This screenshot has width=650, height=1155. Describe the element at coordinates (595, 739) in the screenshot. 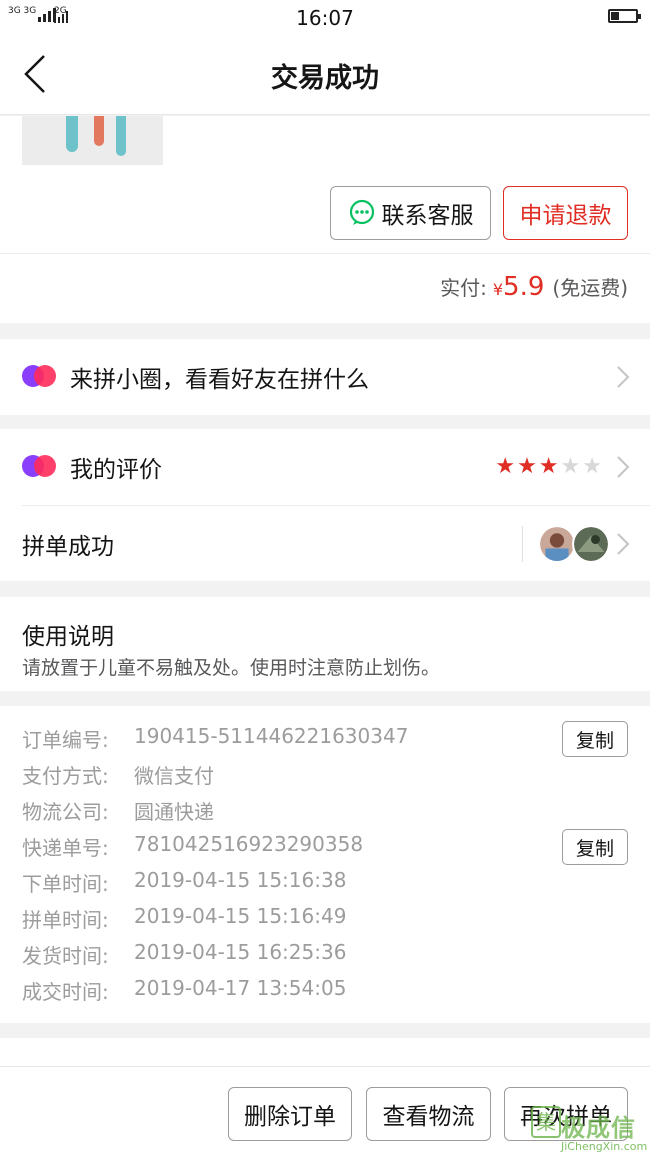

I see `copy-order-number-button: 复制` at that location.